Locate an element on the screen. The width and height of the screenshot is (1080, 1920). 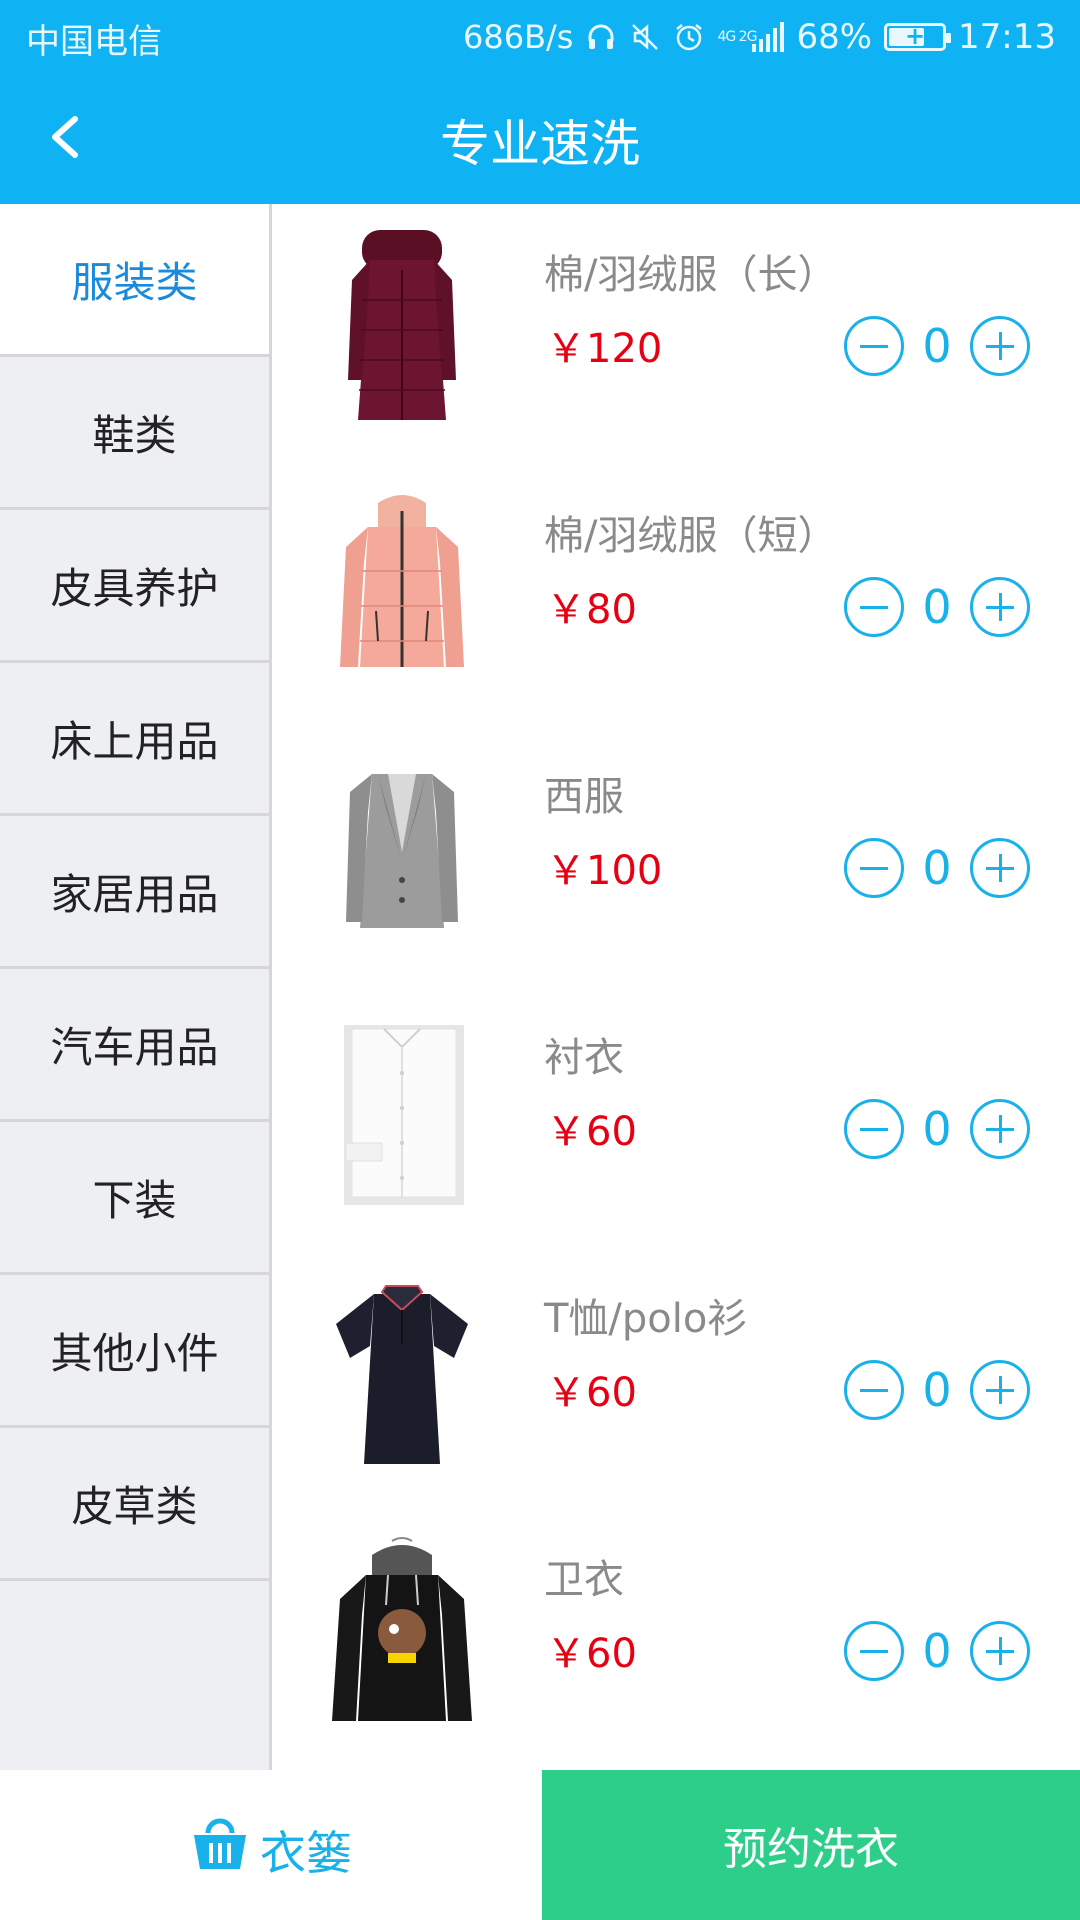
product-row: 卫衣 ￥60 0 is located at coordinates (676, 1639).